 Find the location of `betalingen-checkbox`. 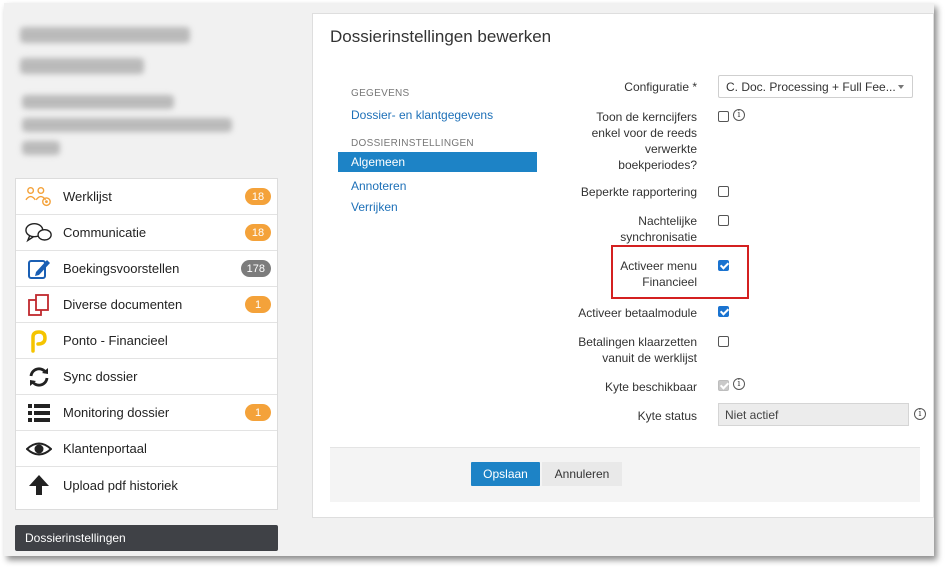

betalingen-checkbox is located at coordinates (723, 341).